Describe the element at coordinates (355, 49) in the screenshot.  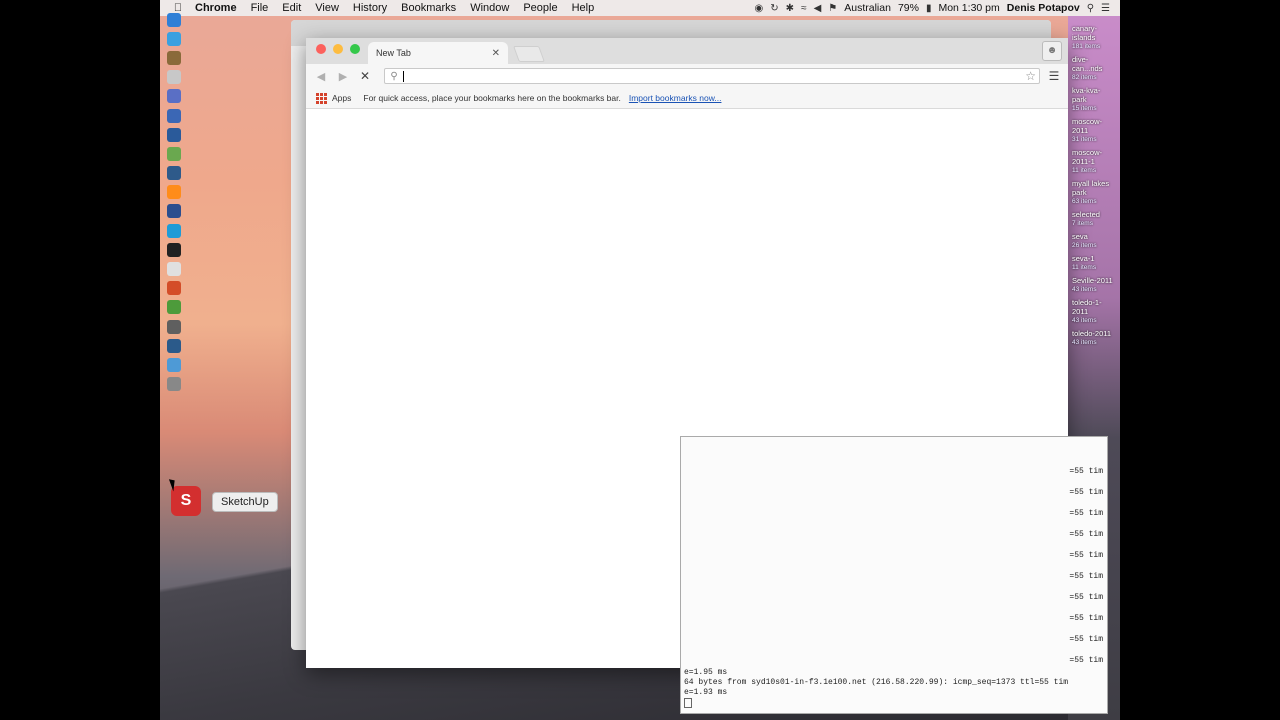
I see `zoom-window-button` at that location.